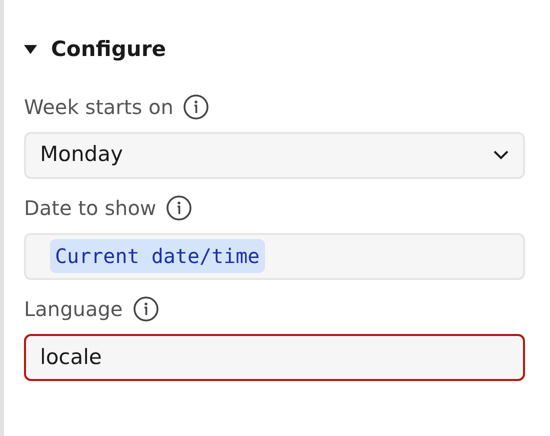  I want to click on section-title: Configure, so click(108, 49).